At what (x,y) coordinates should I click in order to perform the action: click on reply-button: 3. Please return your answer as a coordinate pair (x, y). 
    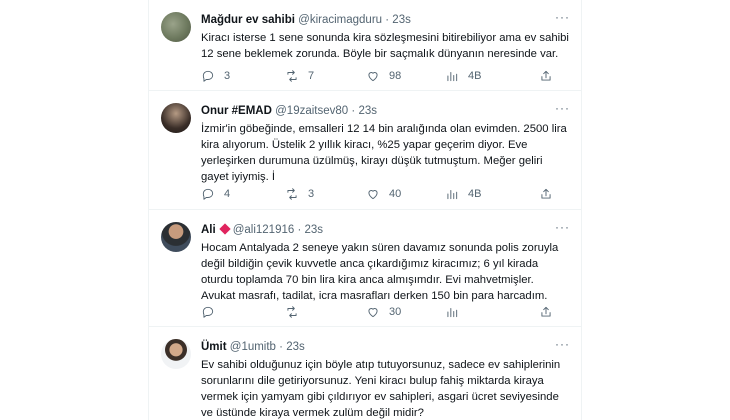
    Looking at the image, I should click on (215, 76).